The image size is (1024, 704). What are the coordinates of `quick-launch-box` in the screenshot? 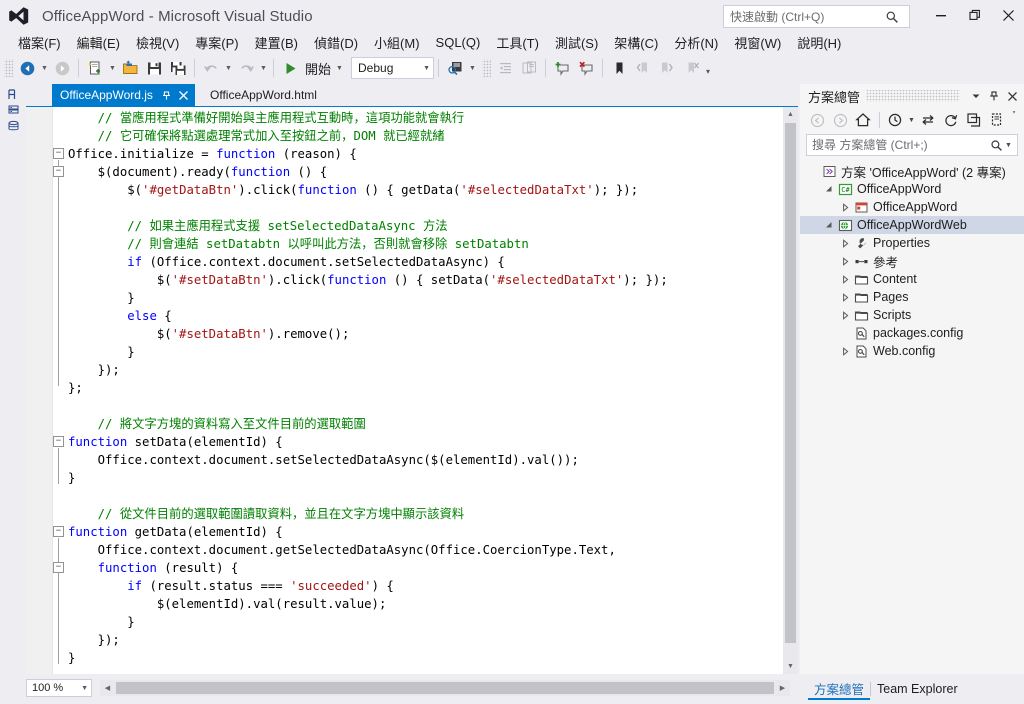 It's located at (816, 16).